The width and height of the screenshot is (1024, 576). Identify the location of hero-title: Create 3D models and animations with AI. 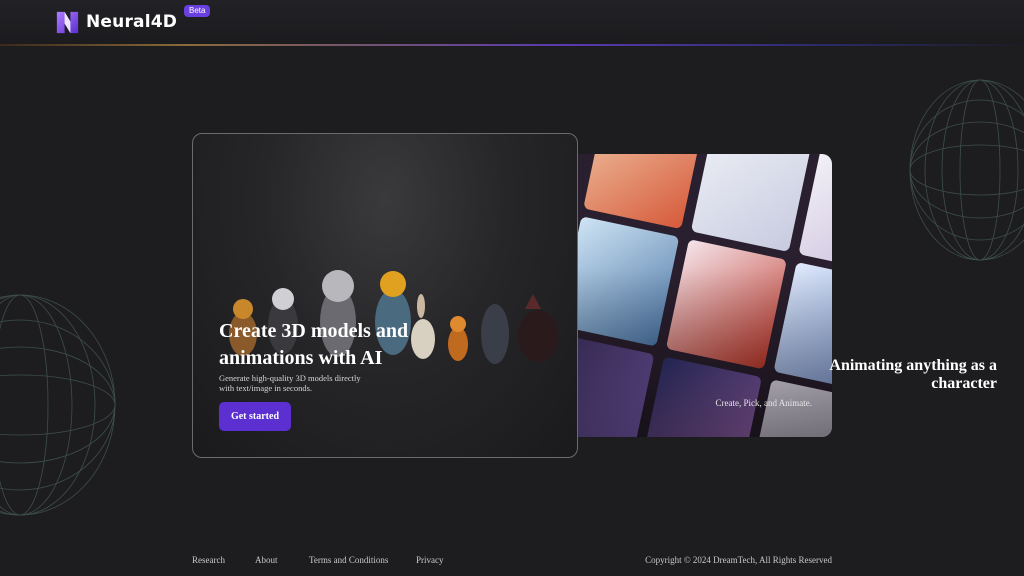
(314, 344).